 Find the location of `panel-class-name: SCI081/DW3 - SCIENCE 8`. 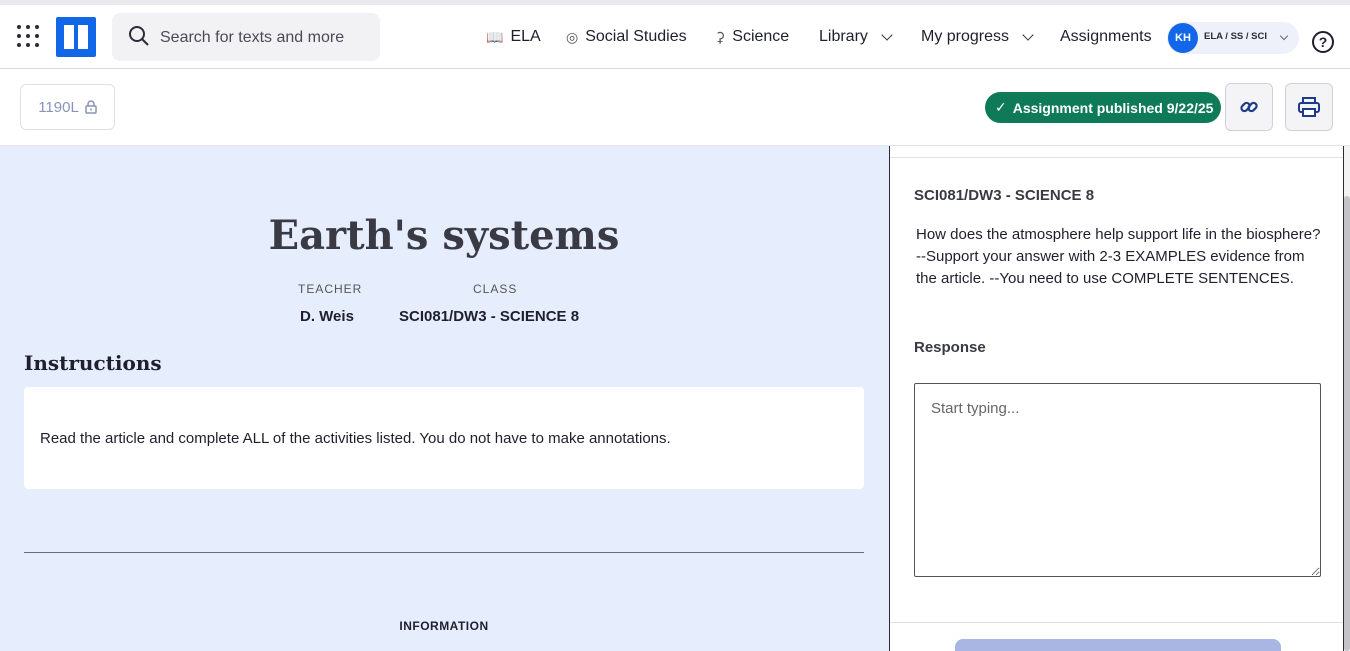

panel-class-name: SCI081/DW3 - SCIENCE 8 is located at coordinates (1004, 195).